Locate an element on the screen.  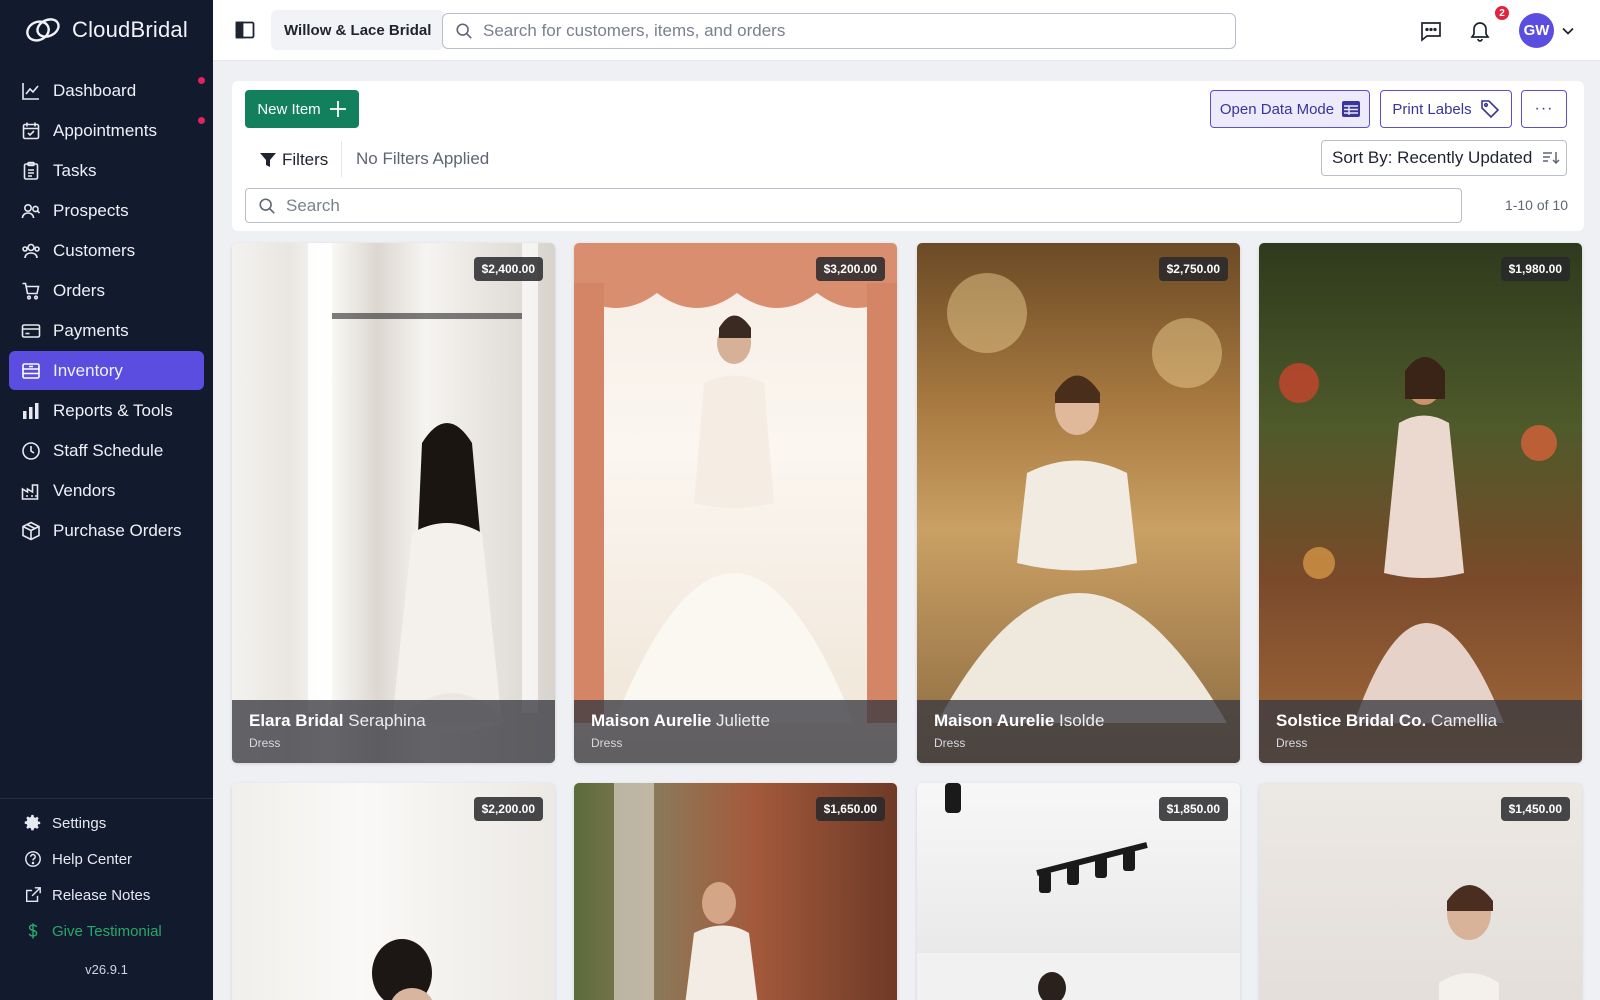
more-options-icon: ··· is located at coordinates (1544, 108).